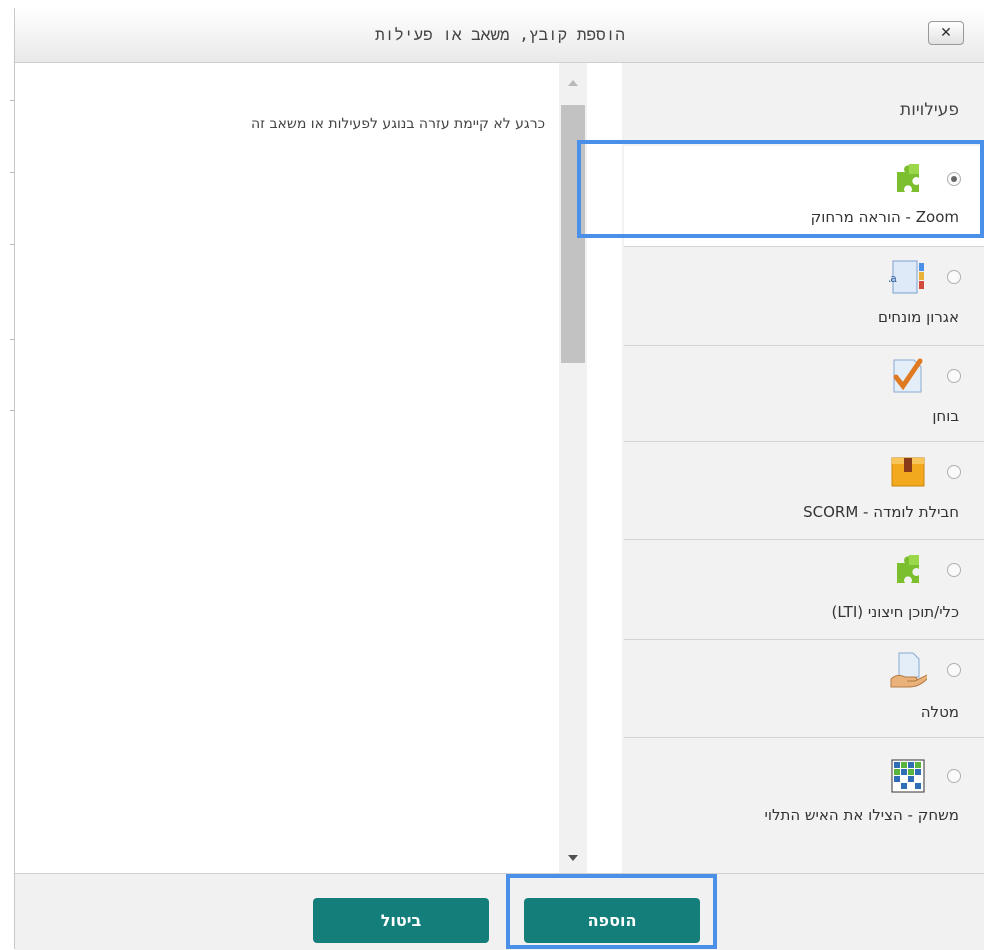 The width and height of the screenshot is (984, 950). I want to click on option-lti: כלי/תוכן חיצוני (LTI), so click(804, 590).